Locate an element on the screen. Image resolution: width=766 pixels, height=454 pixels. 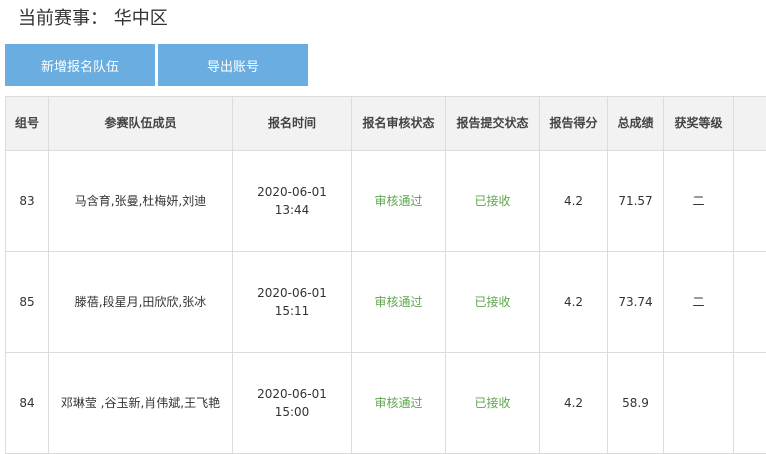
competition-value: 华中区 is located at coordinates (141, 18).